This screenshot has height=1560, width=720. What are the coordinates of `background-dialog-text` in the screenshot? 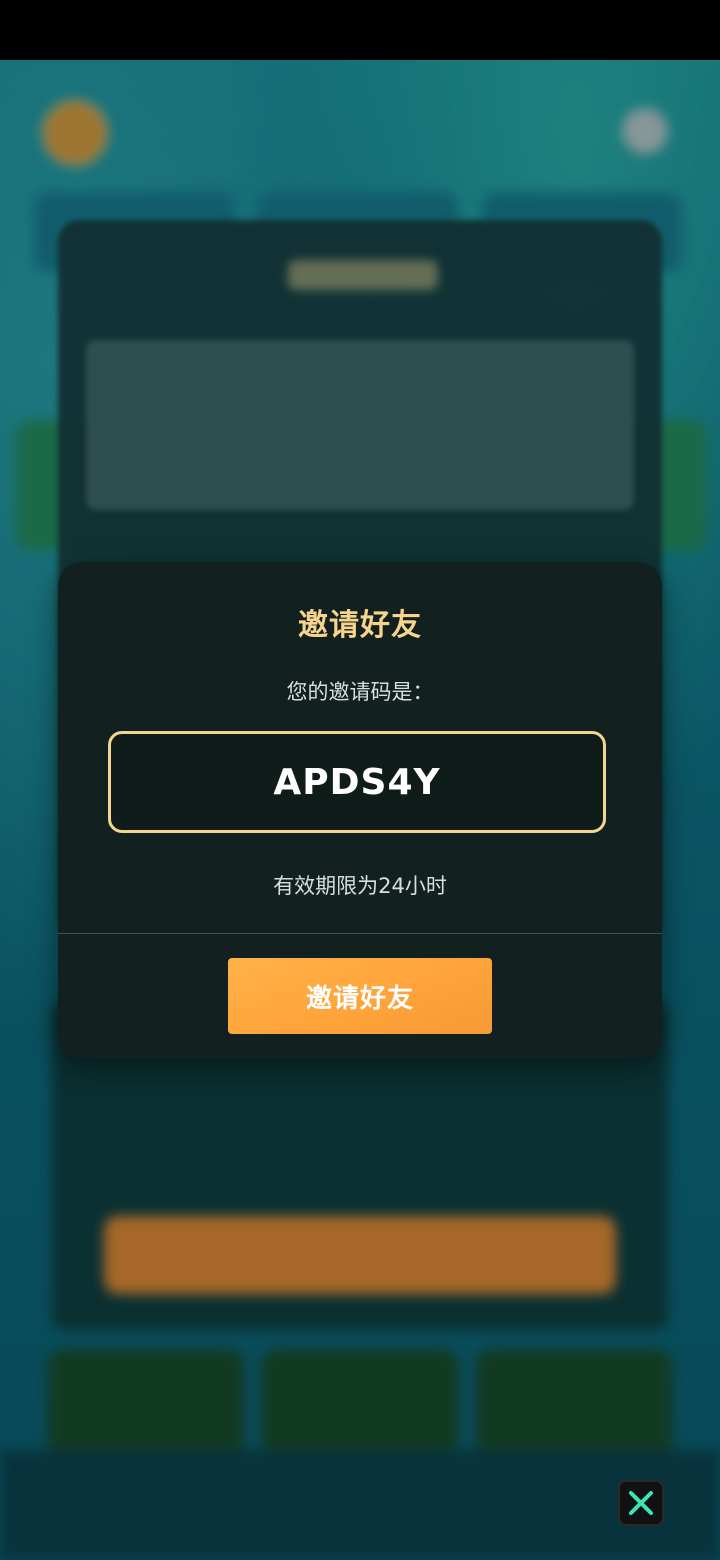 It's located at (360, 425).